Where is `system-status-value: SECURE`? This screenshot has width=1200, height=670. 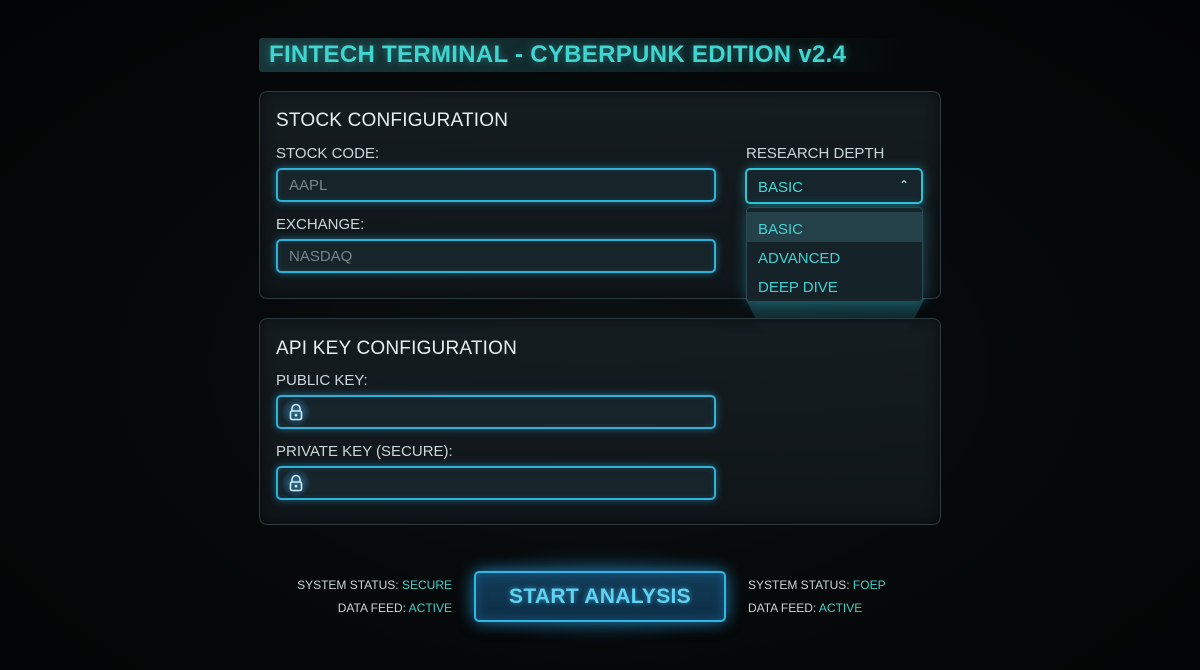 system-status-value: SECURE is located at coordinates (426, 585).